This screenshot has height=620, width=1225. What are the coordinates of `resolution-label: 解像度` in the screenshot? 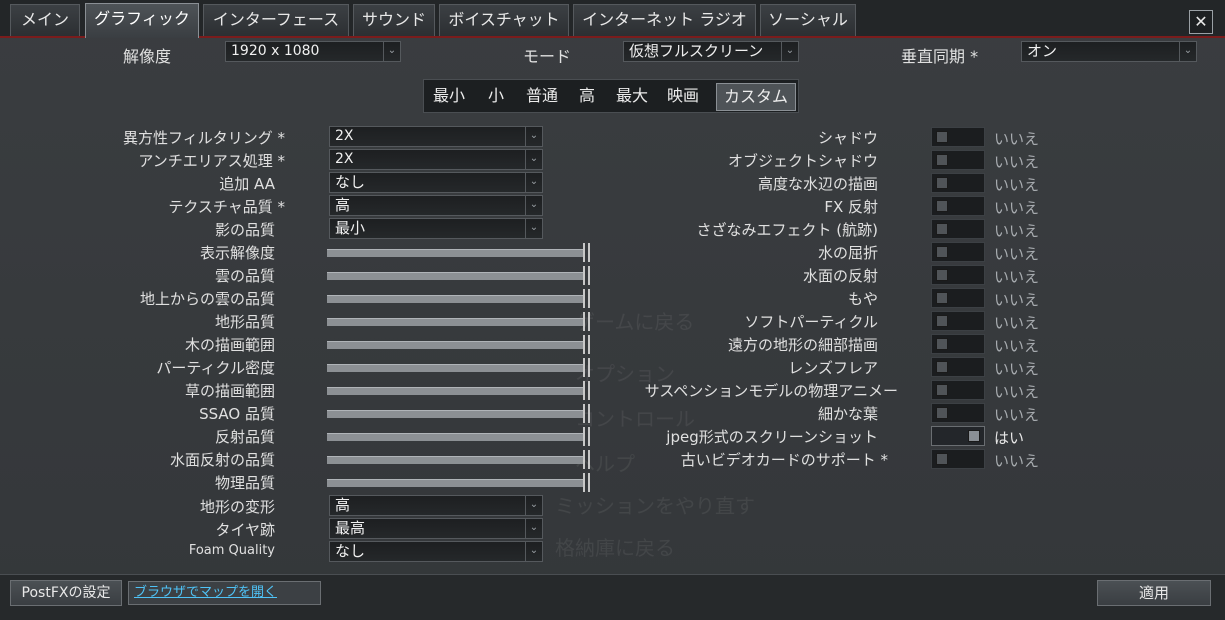 It's located at (147, 56).